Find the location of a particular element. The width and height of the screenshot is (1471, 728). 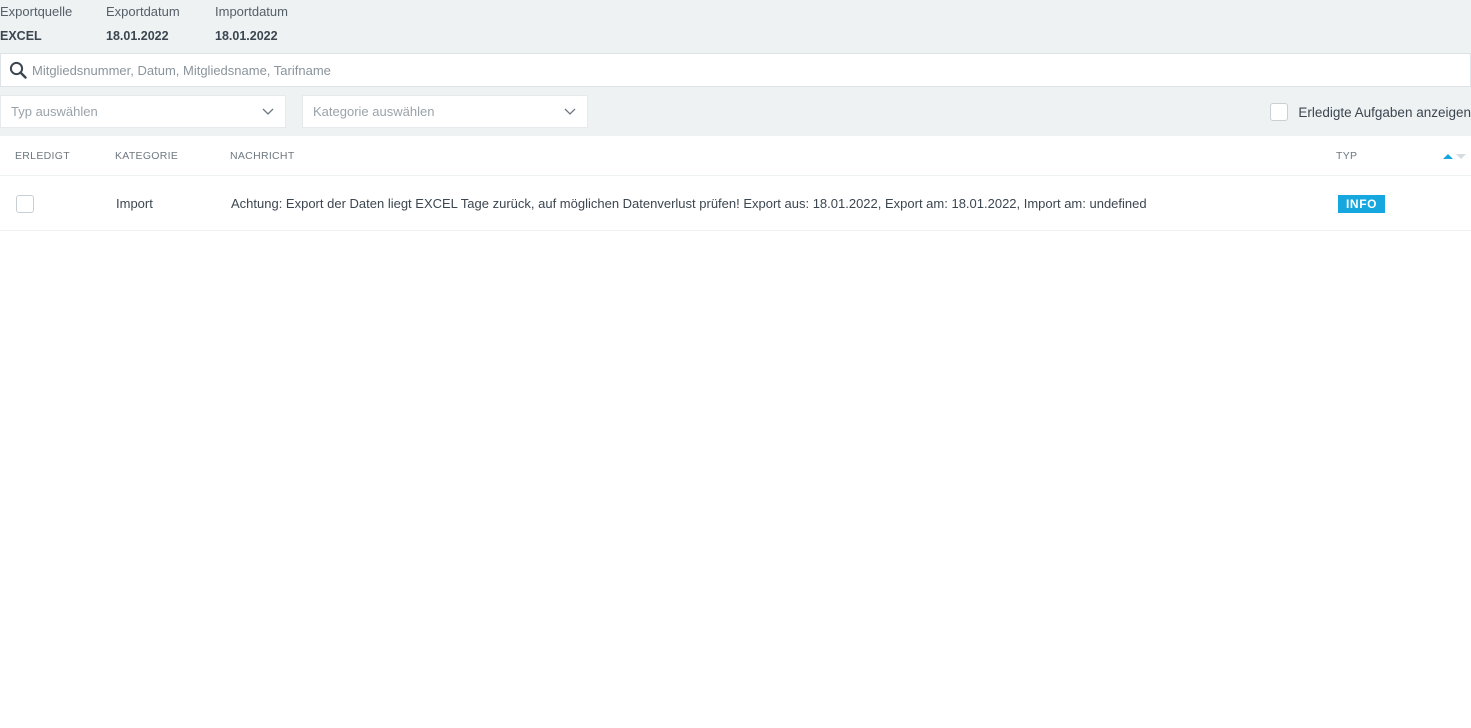

column-header-category: KATEGORIE is located at coordinates (146, 156).